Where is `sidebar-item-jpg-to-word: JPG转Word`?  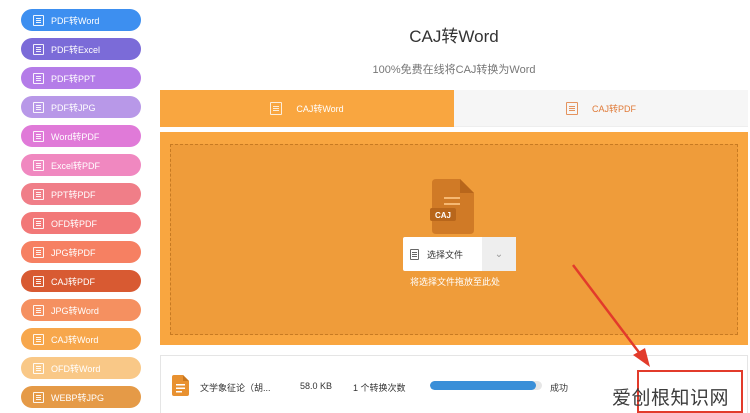 sidebar-item-jpg-to-word: JPG转Word is located at coordinates (81, 310).